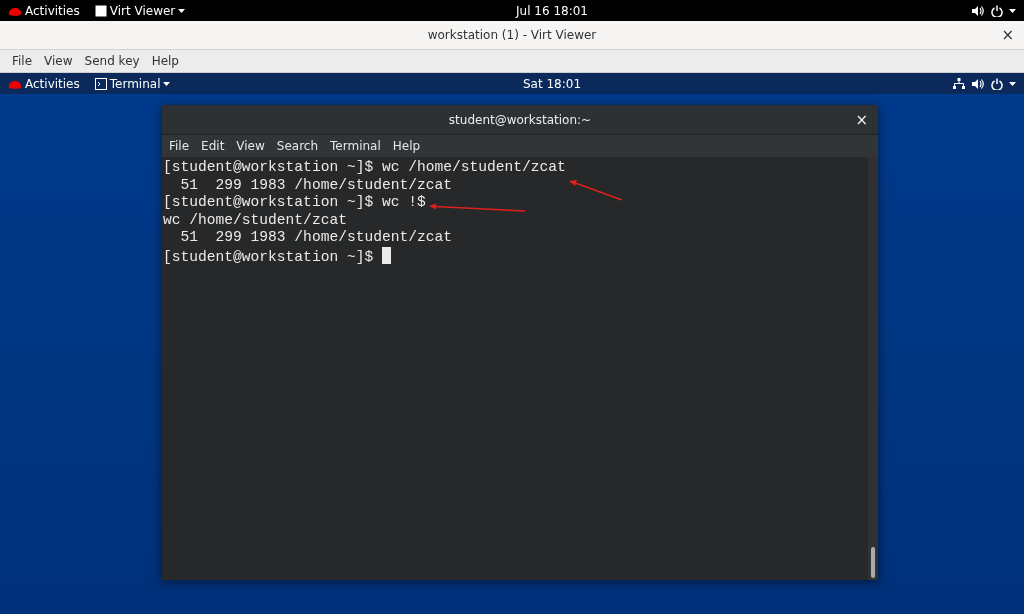 This screenshot has width=1024, height=614. Describe the element at coordinates (959, 83) in the screenshot. I see `network-icon` at that location.